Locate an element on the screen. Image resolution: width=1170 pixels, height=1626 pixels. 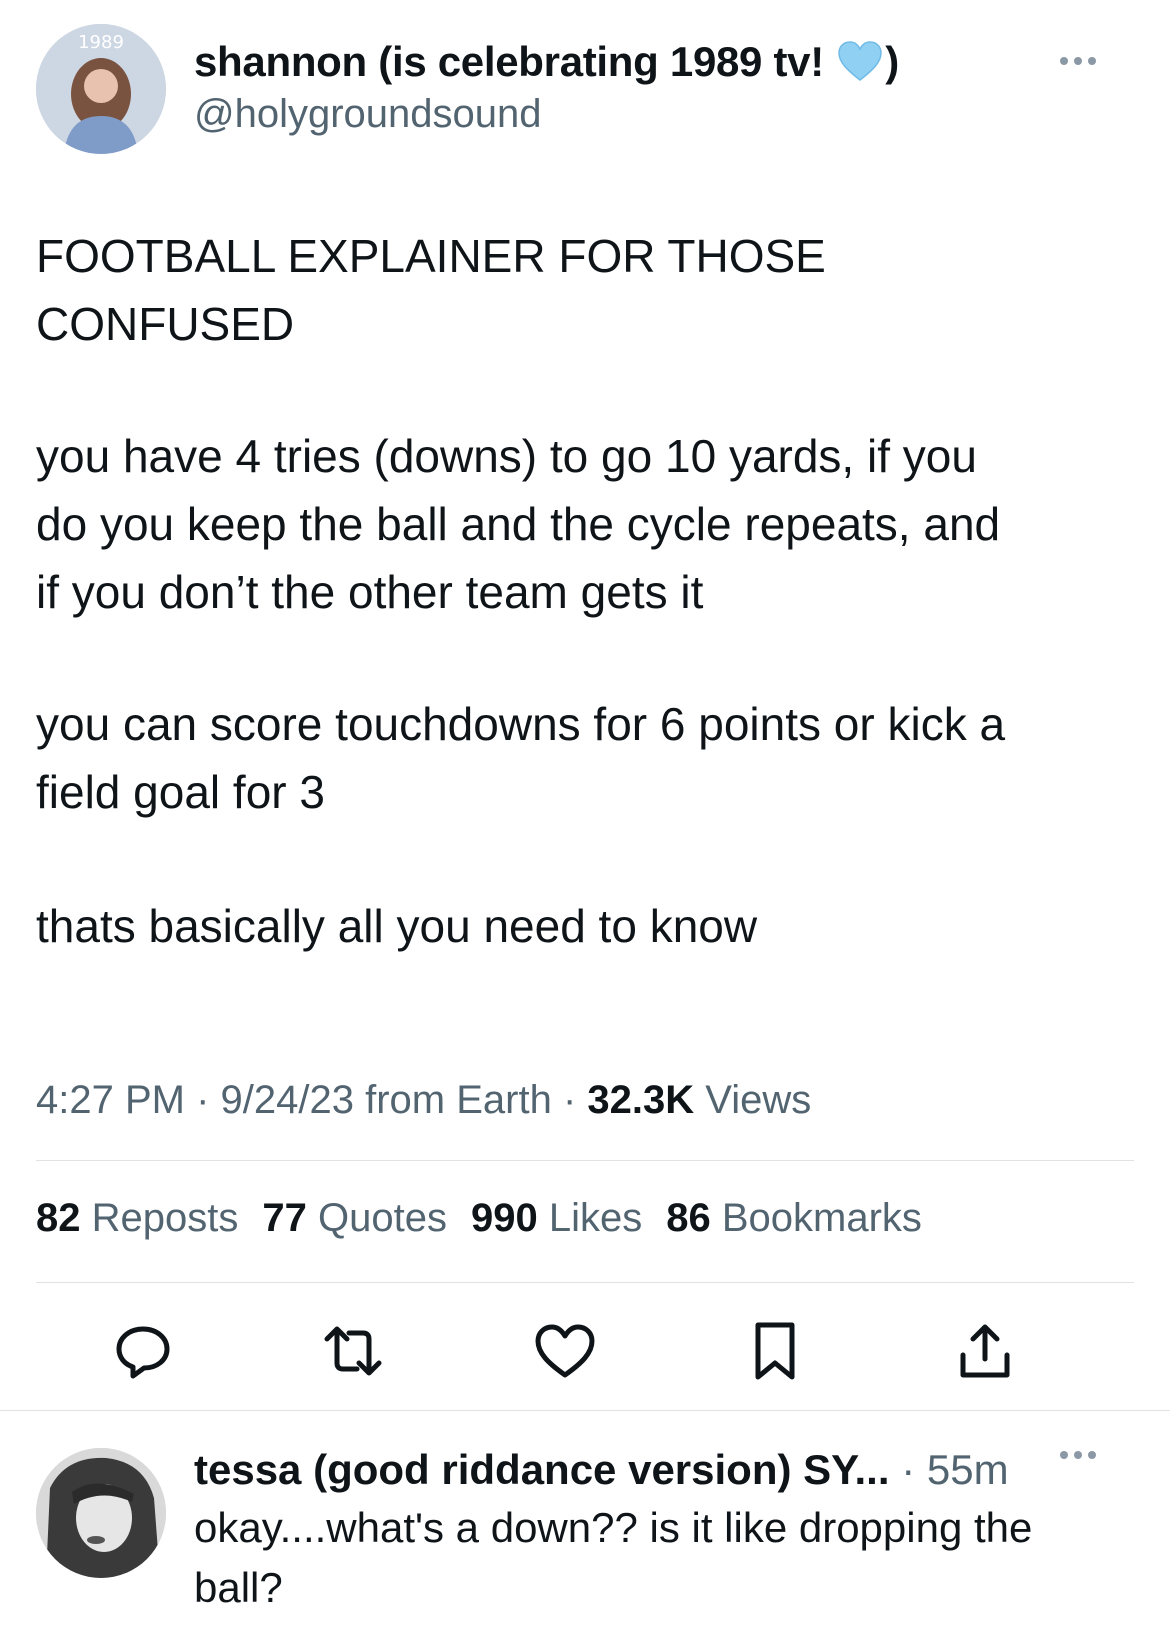
tweet-text-line: CONFUSED is located at coordinates (165, 324).